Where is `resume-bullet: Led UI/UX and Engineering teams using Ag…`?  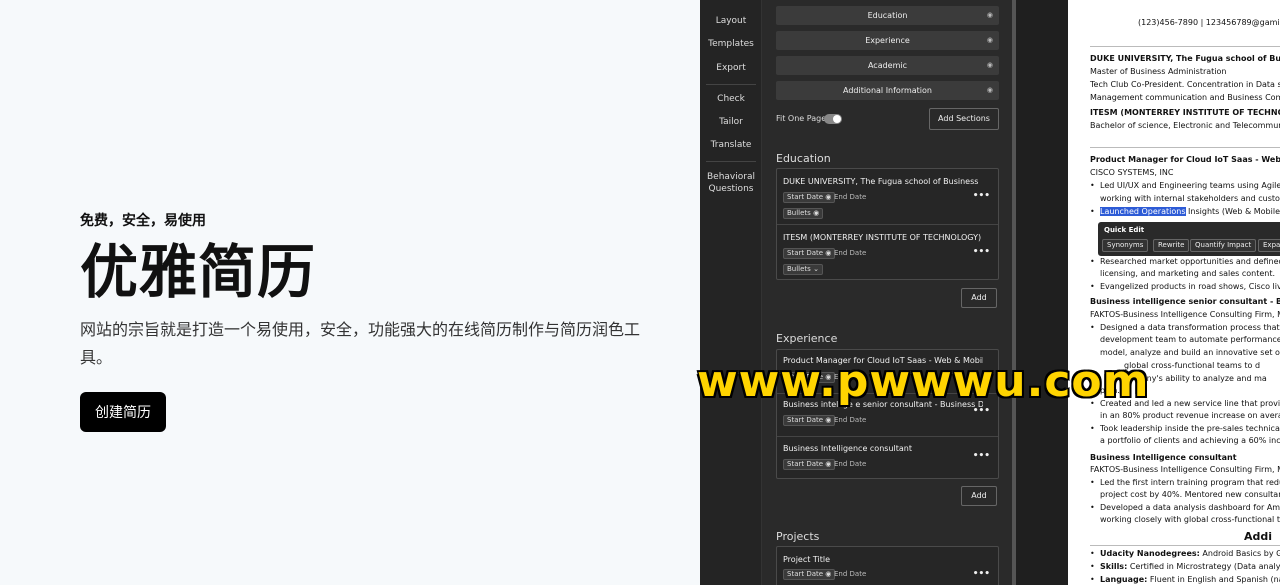
resume-bullet: Led UI/UX and Engineering teams using Ag… is located at coordinates (1185, 185).